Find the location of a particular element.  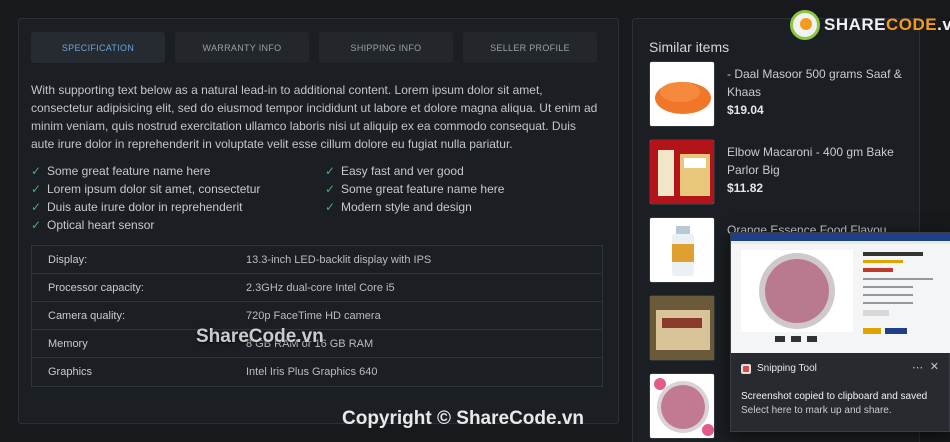

watermark-text: ShareCode.vn is located at coordinates (260, 336).